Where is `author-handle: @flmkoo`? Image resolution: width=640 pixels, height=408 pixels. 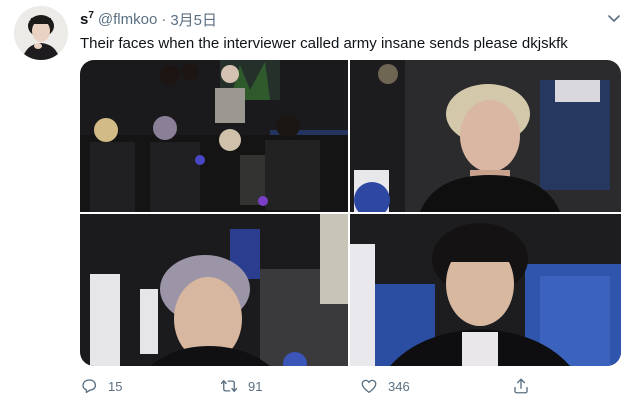
author-handle: @flmkoo is located at coordinates (127, 19).